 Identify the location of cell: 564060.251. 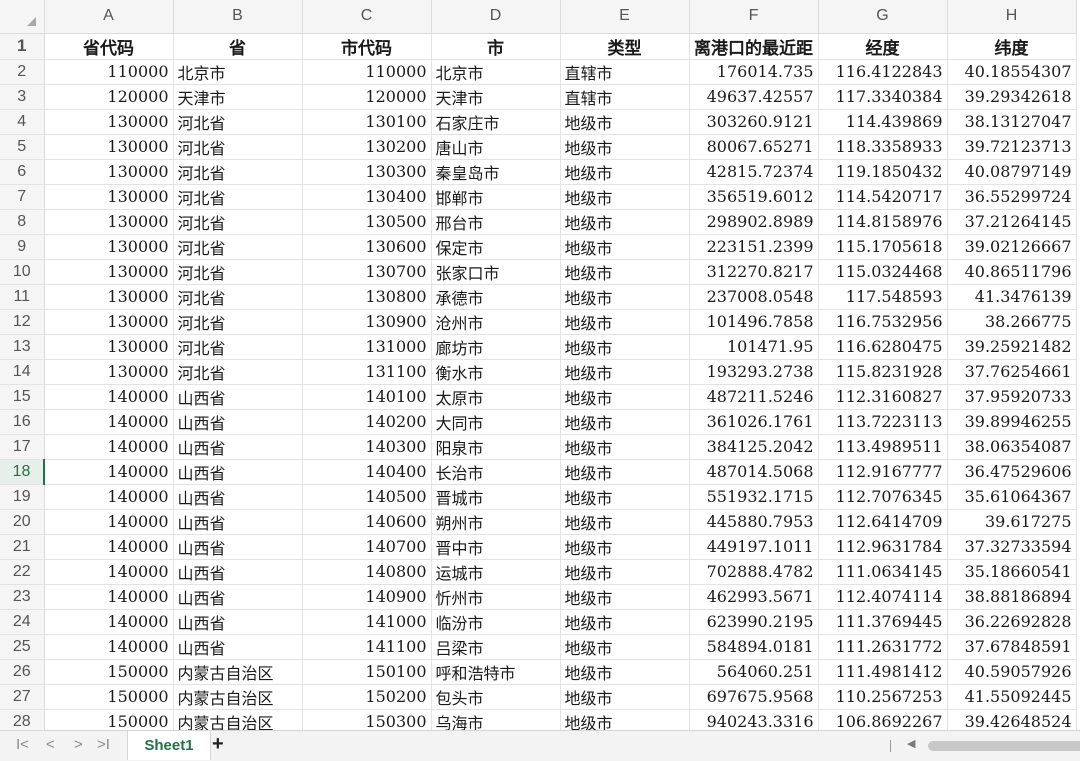
(754, 672).